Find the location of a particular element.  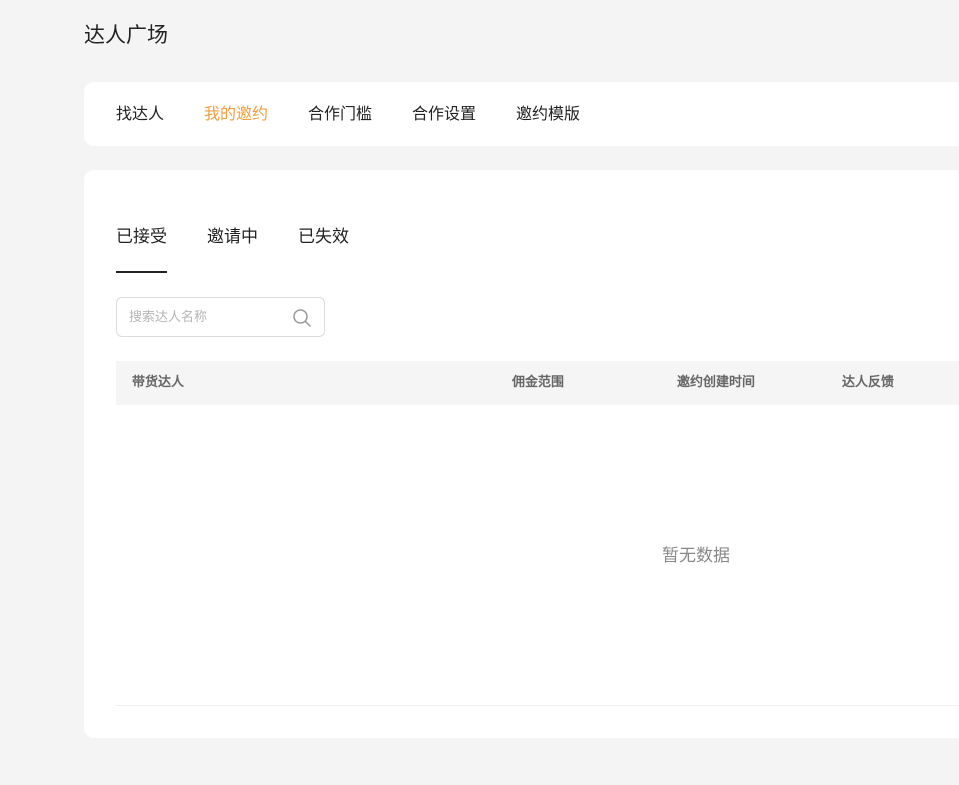

empty-state-text: 暂无数据 is located at coordinates (696, 556).